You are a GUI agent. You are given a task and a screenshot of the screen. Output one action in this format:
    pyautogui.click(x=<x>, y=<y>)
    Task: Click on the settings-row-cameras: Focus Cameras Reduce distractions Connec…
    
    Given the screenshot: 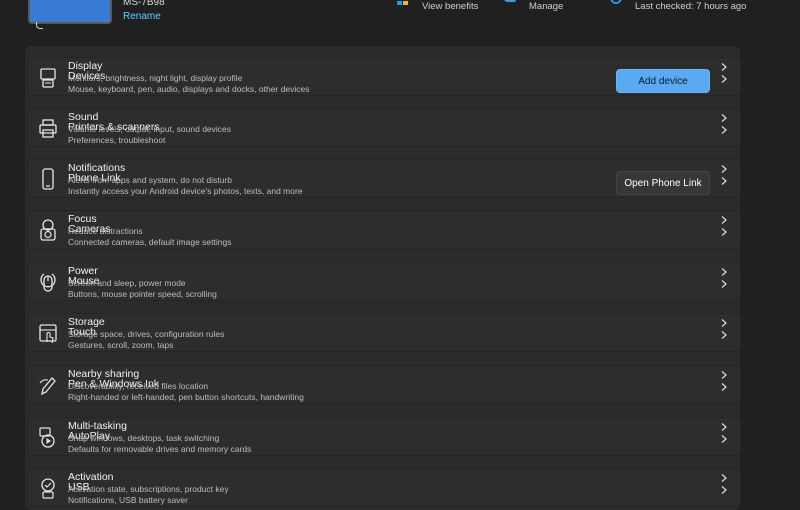 What is the action you would take?
    pyautogui.click(x=384, y=229)
    